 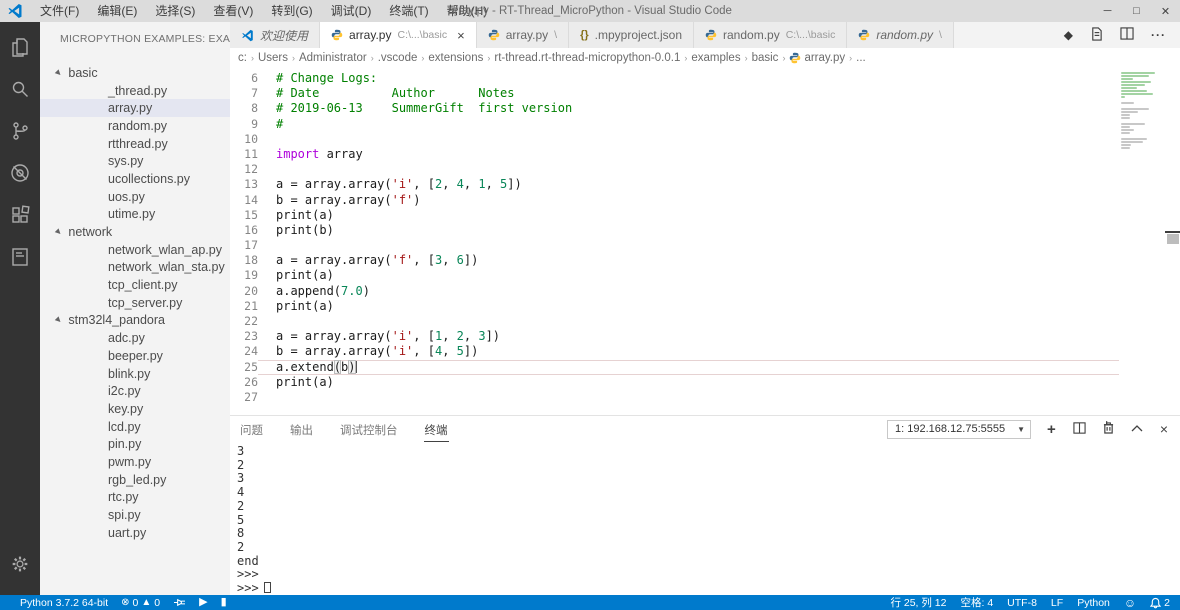 I want to click on code-line: 11 import array, so click(x=674, y=154).